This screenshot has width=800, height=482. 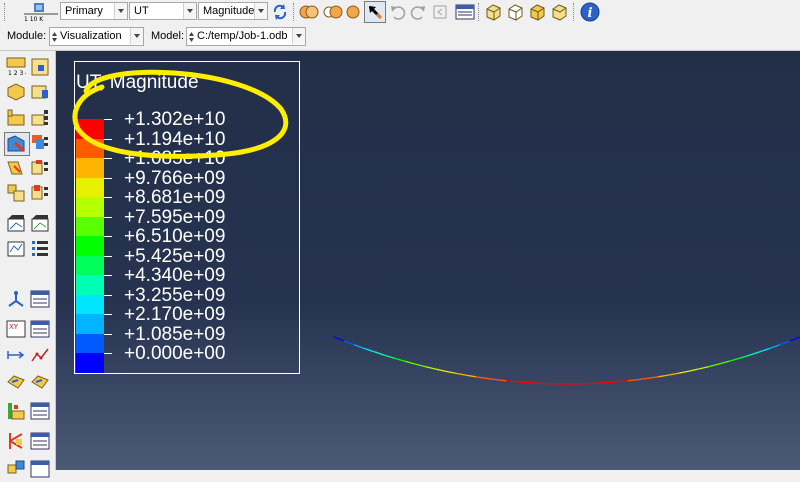 What do you see at coordinates (40, 411) in the screenshot?
I see `view-cut-manager-icon` at bounding box center [40, 411].